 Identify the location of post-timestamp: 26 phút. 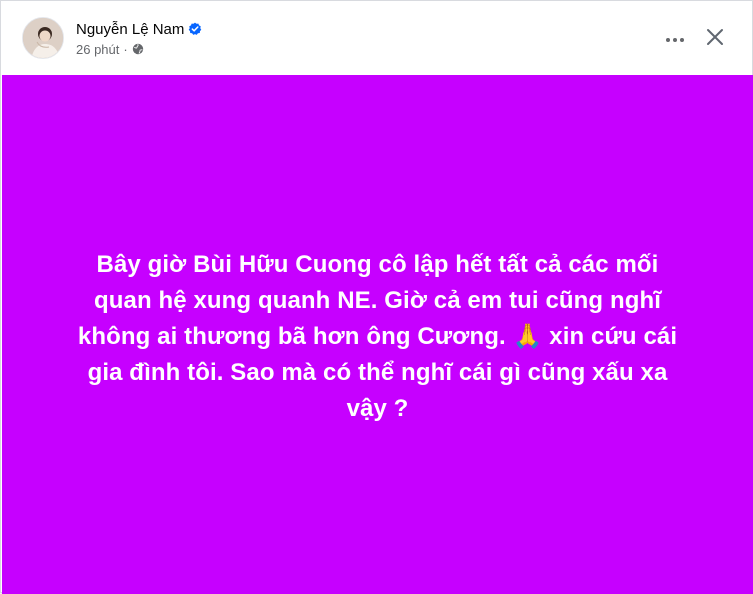
(97, 49).